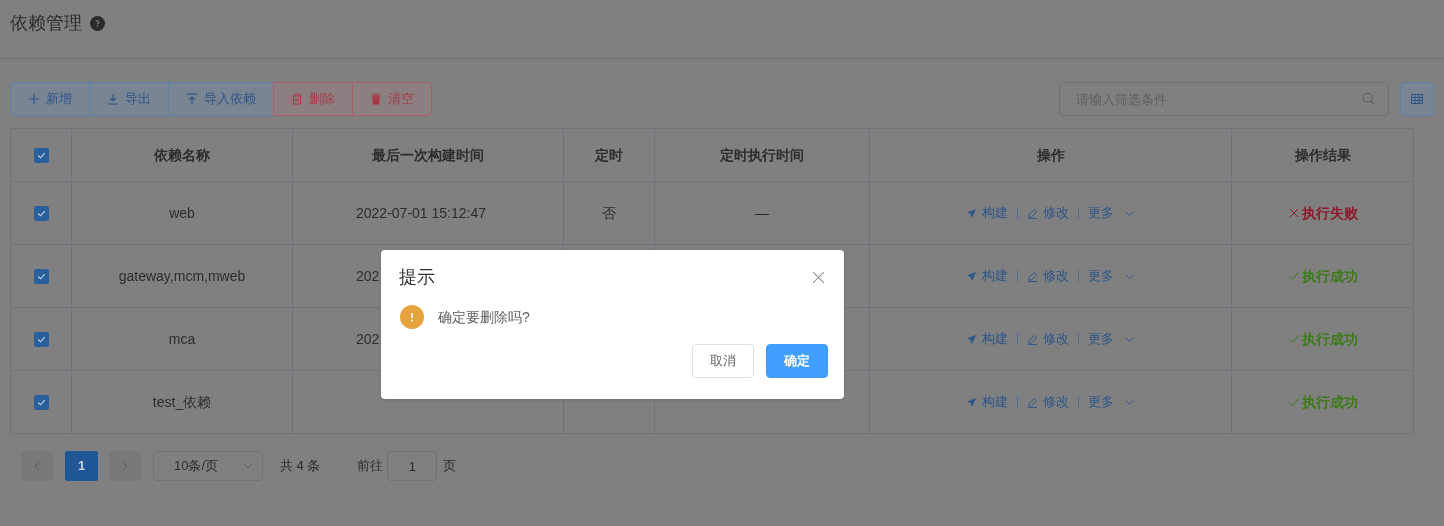 The height and width of the screenshot is (526, 1444). I want to click on dialog-title: 提示, so click(417, 277).